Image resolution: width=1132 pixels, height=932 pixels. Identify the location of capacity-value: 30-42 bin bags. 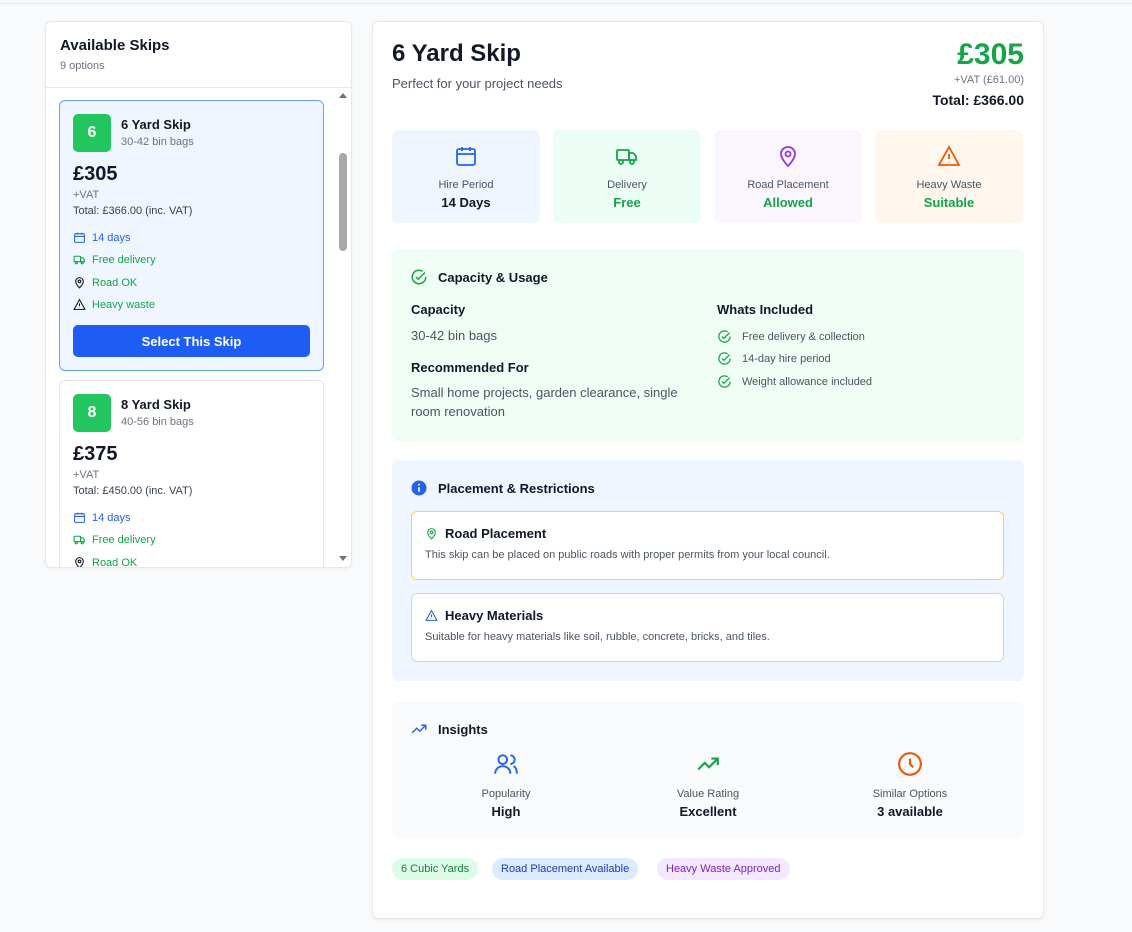
(454, 335).